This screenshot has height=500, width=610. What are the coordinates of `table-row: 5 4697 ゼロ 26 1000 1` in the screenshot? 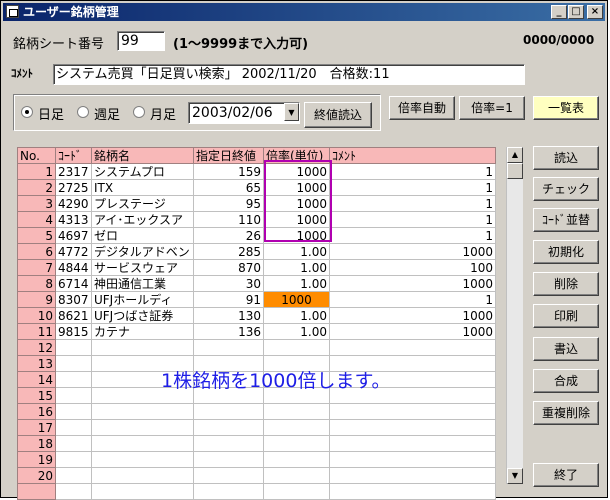 It's located at (256, 235).